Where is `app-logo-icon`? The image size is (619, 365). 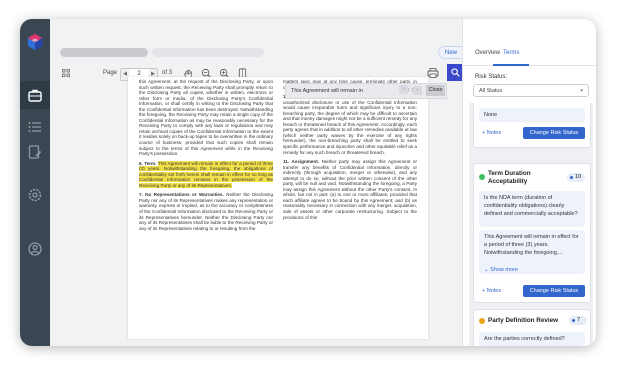 app-logo-icon is located at coordinates (35, 42).